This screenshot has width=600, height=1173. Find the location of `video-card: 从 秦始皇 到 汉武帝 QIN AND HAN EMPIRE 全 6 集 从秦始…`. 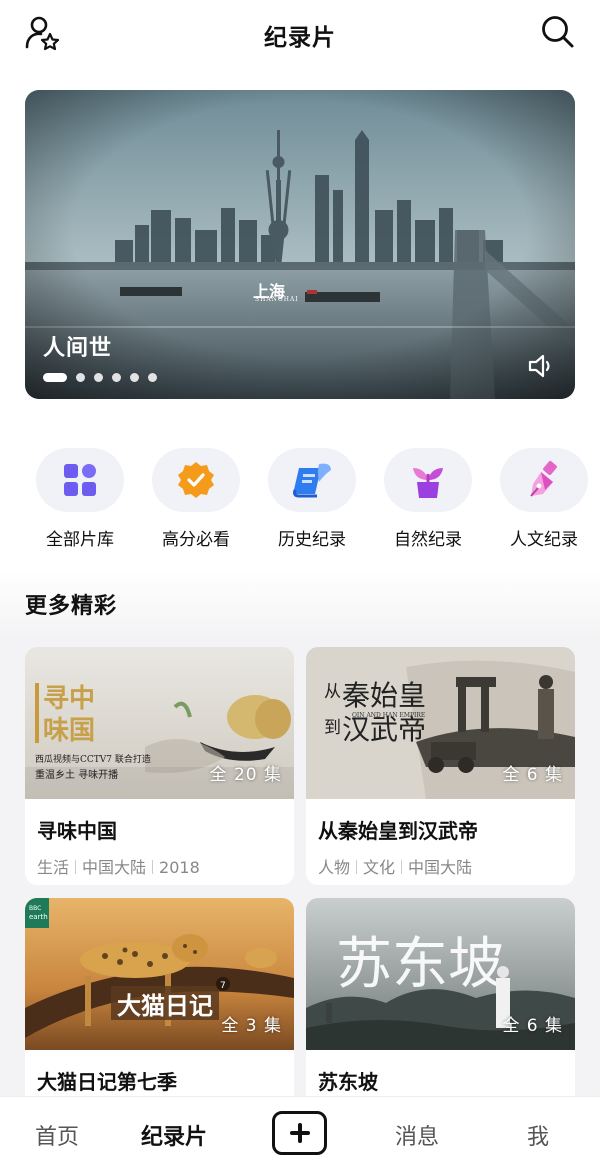

video-card: 从 秦始皇 到 汉武帝 QIN AND HAN EMPIRE 全 6 集 从秦始… is located at coordinates (440, 766).